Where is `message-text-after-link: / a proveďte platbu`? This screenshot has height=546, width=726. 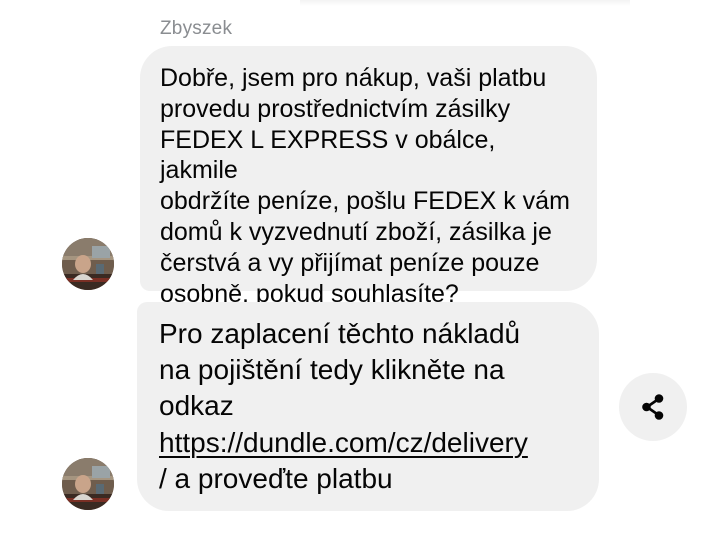
message-text-after-link: / a proveďte platbu is located at coordinates (276, 478).